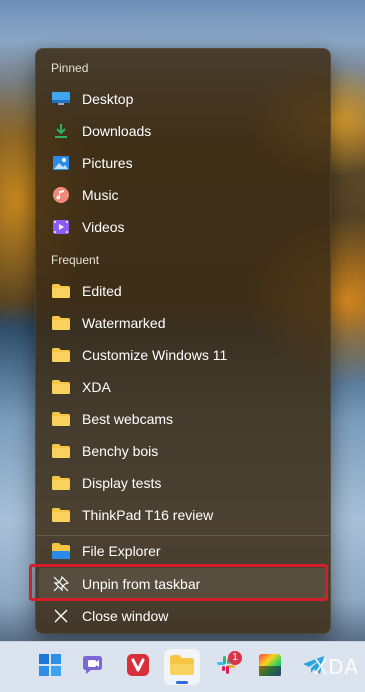  Describe the element at coordinates (183, 616) in the screenshot. I see `task-item-close-window: Close window` at that location.